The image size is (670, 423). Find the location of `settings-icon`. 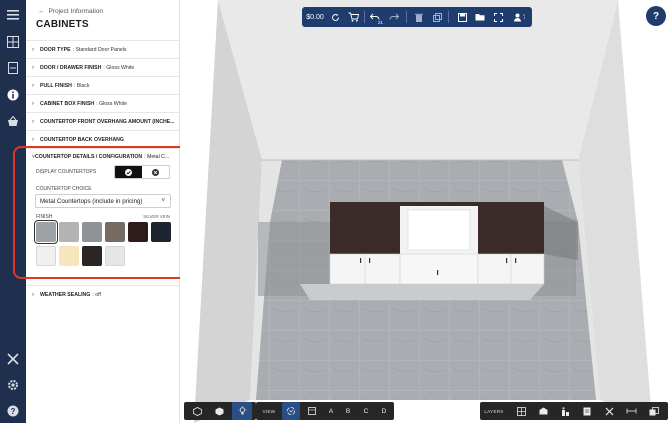

settings-icon is located at coordinates (13, 385).